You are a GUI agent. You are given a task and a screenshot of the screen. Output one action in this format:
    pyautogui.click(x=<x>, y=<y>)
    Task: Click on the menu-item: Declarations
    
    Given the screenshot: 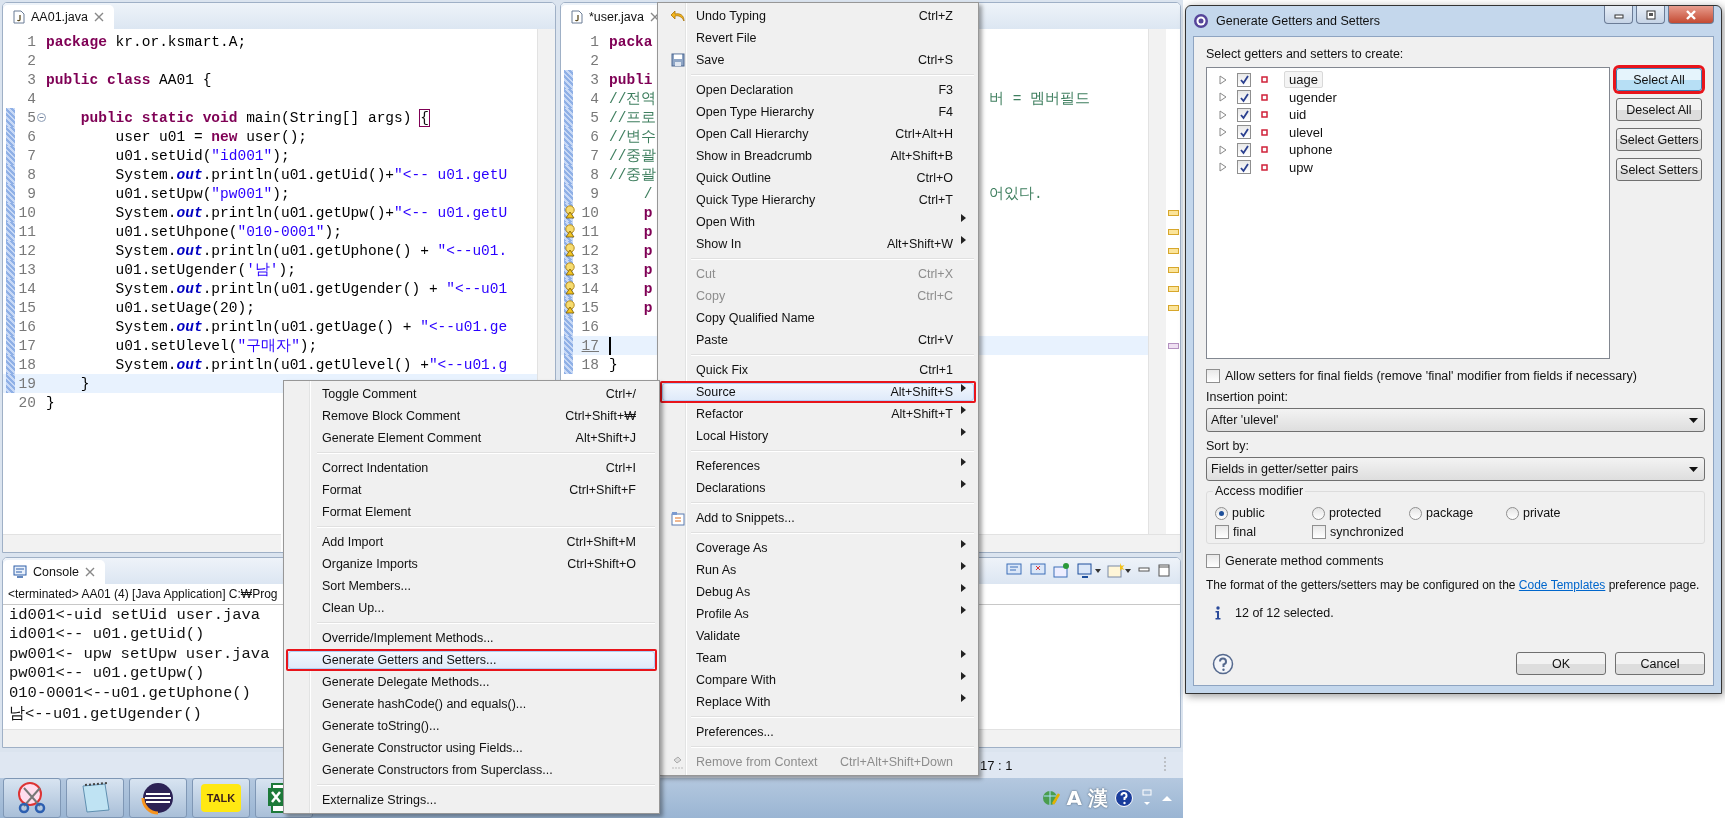 What is the action you would take?
    pyautogui.click(x=818, y=488)
    